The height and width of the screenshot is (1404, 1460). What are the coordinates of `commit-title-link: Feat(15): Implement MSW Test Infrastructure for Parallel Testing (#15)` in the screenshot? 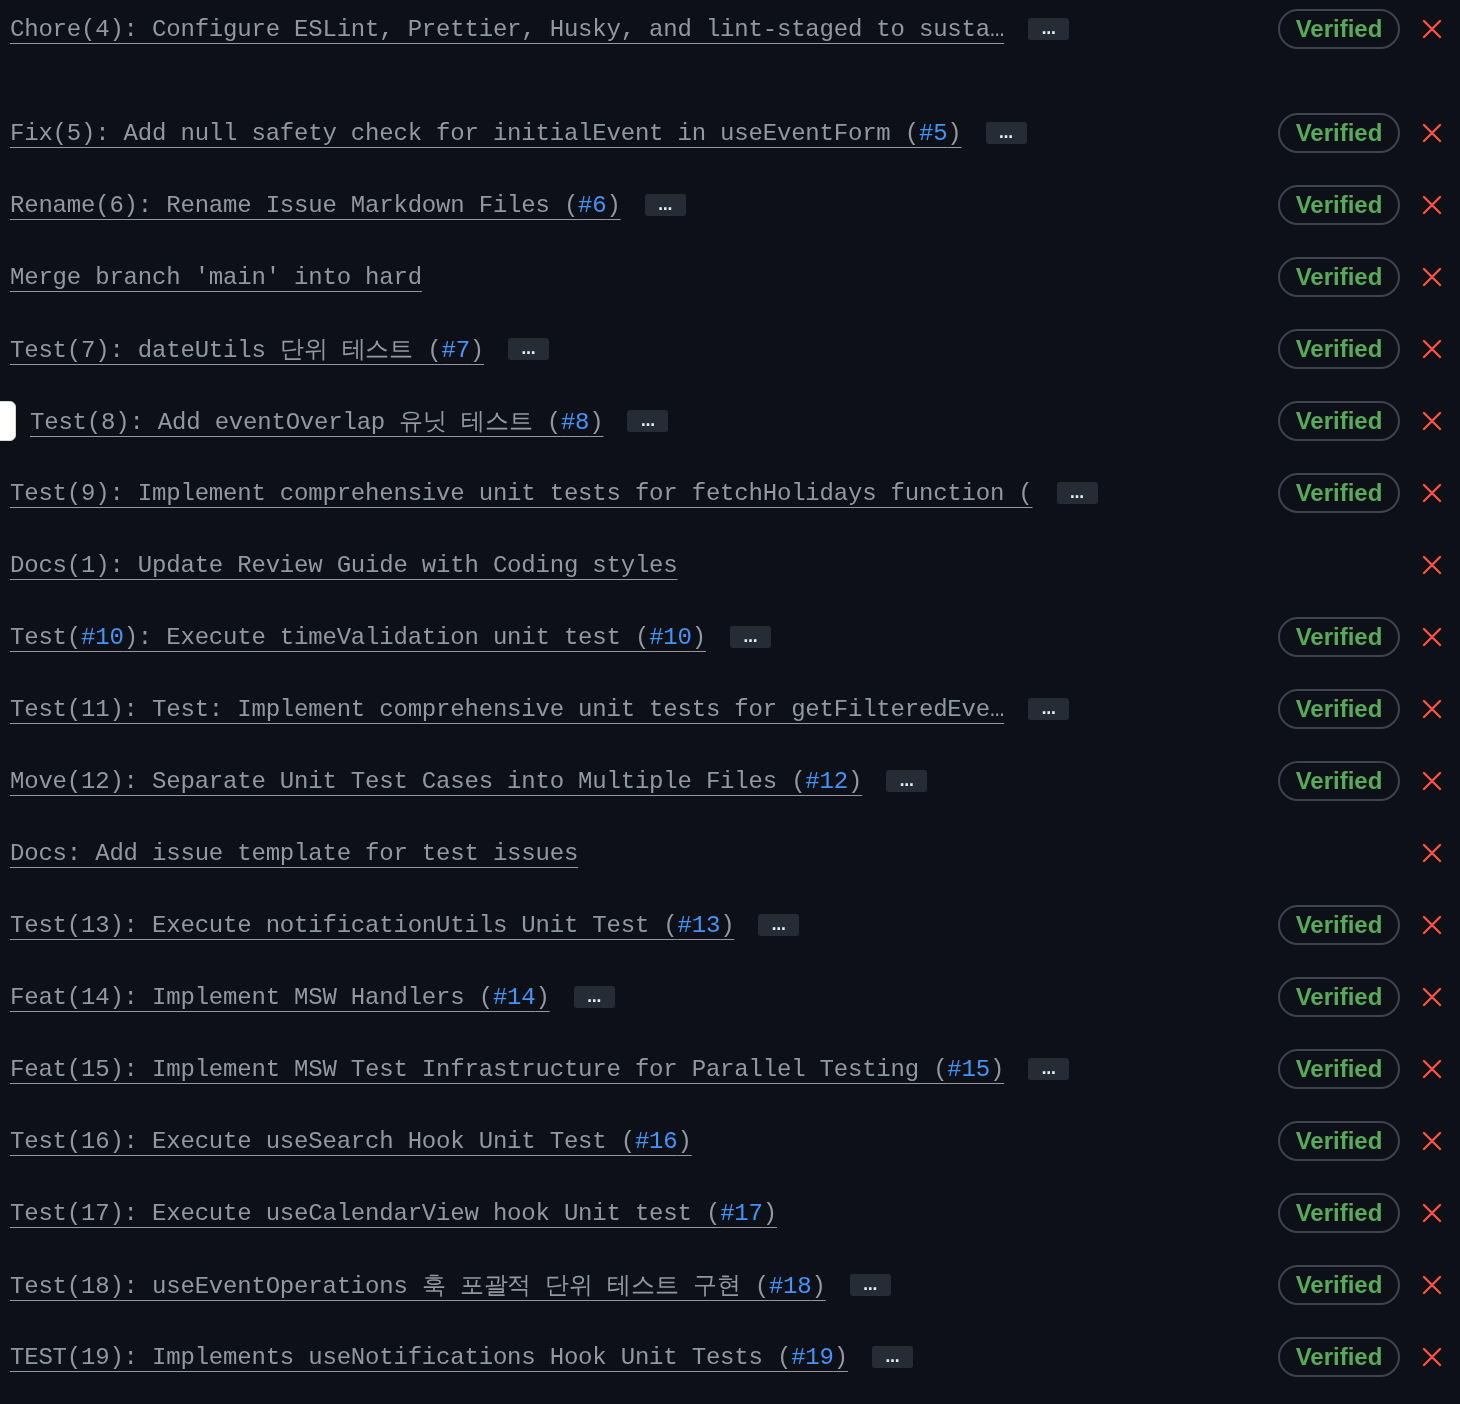 It's located at (507, 1069).